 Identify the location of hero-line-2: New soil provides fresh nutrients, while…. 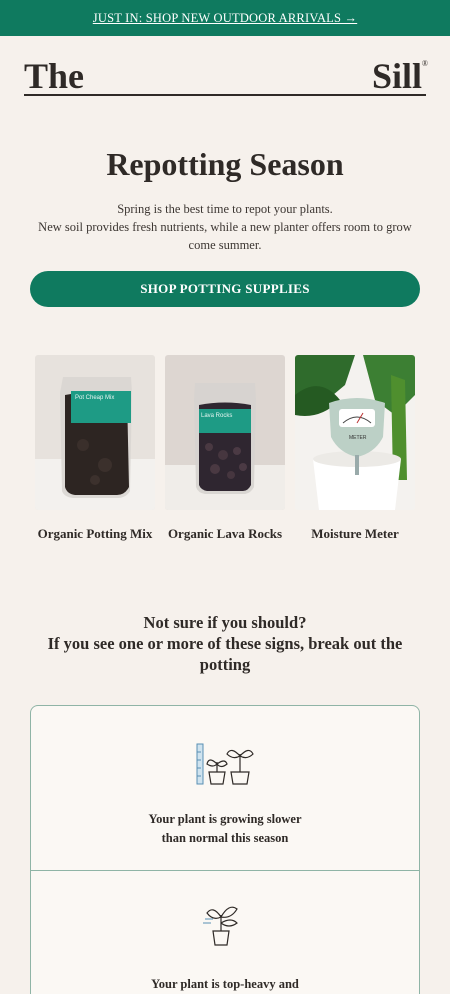
(225, 236).